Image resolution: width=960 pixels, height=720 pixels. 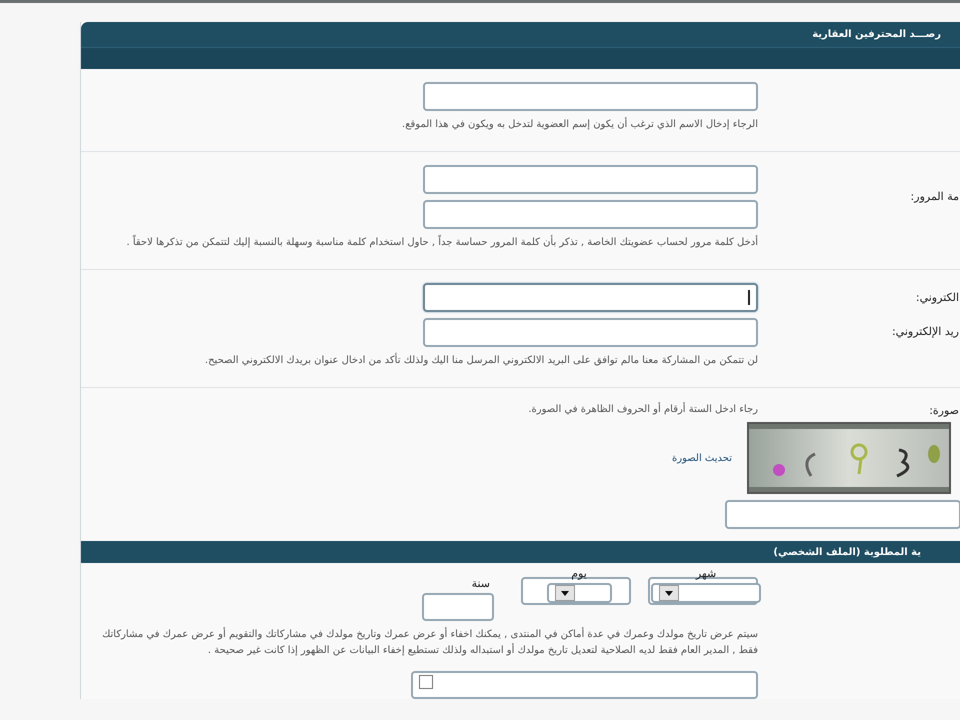 What do you see at coordinates (937, 297) in the screenshot?
I see `field-label: الكتروني:` at bounding box center [937, 297].